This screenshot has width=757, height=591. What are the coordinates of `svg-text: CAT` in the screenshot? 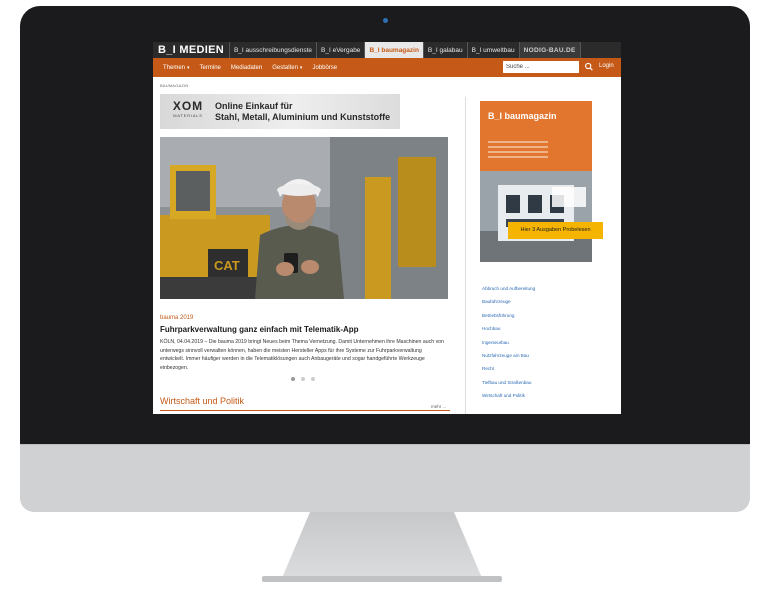 It's located at (227, 265).